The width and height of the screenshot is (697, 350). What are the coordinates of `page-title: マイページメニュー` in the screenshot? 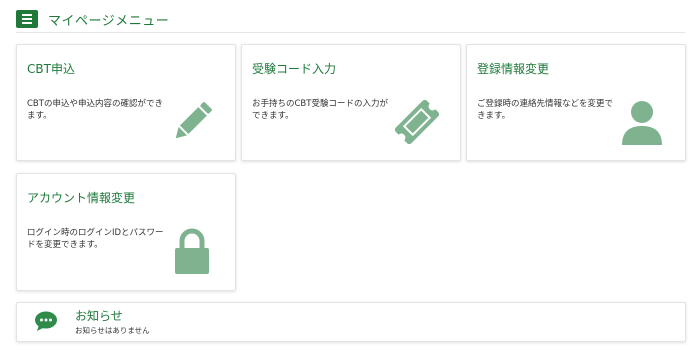 It's located at (109, 21).